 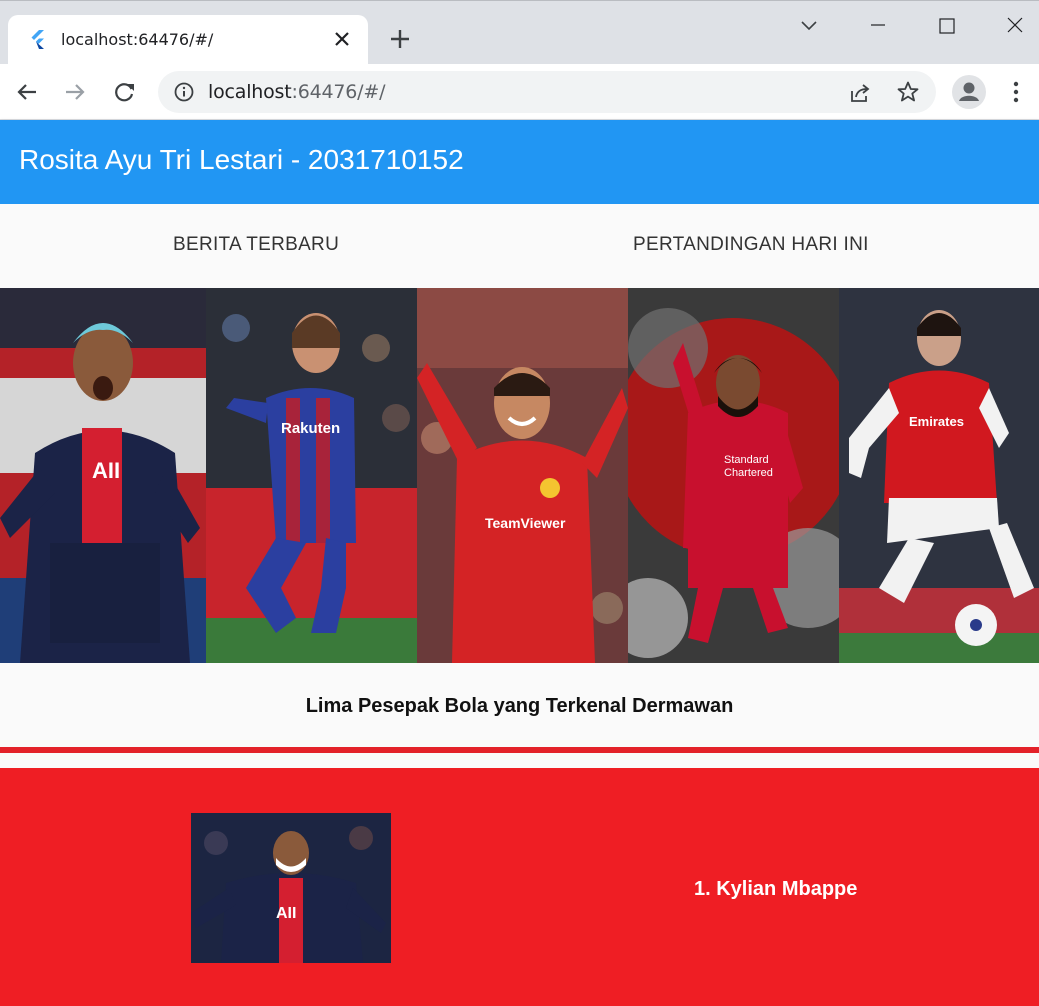 I want to click on player-photo-barcelona: Rakuten, so click(x=311, y=475).